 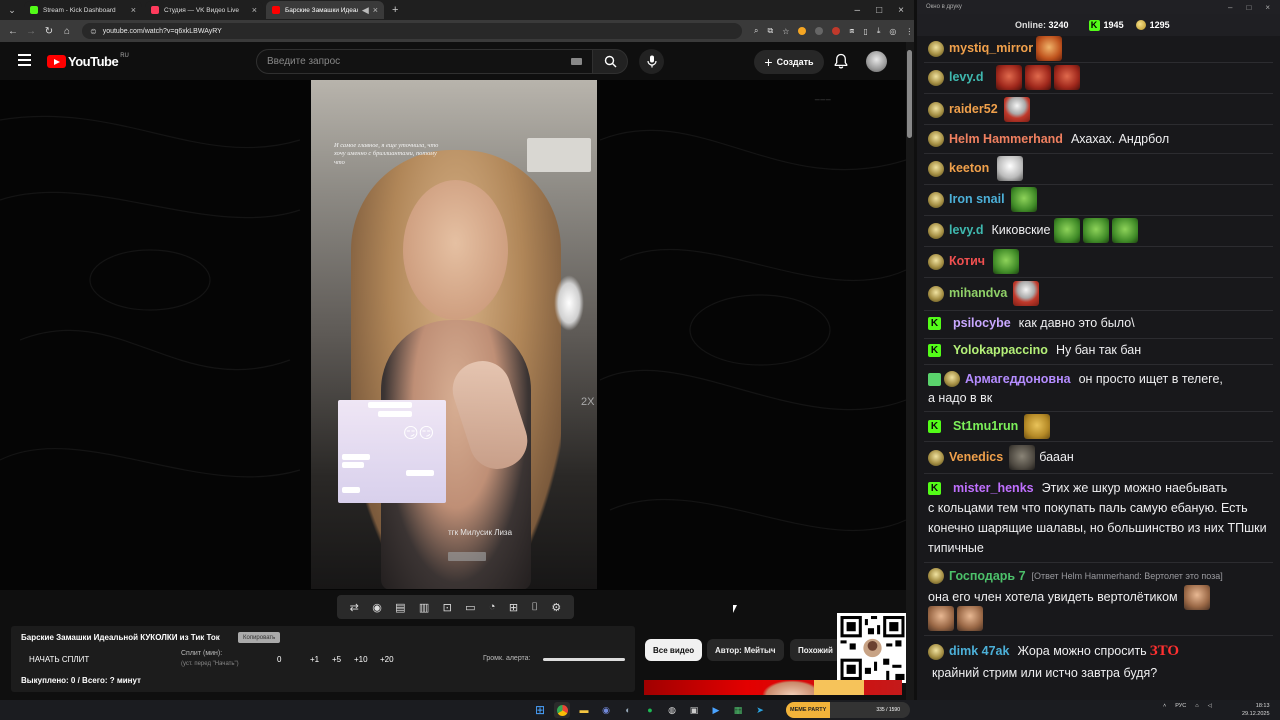 I want to click on speed-gauge-icon: ◔, so click(x=492, y=607).